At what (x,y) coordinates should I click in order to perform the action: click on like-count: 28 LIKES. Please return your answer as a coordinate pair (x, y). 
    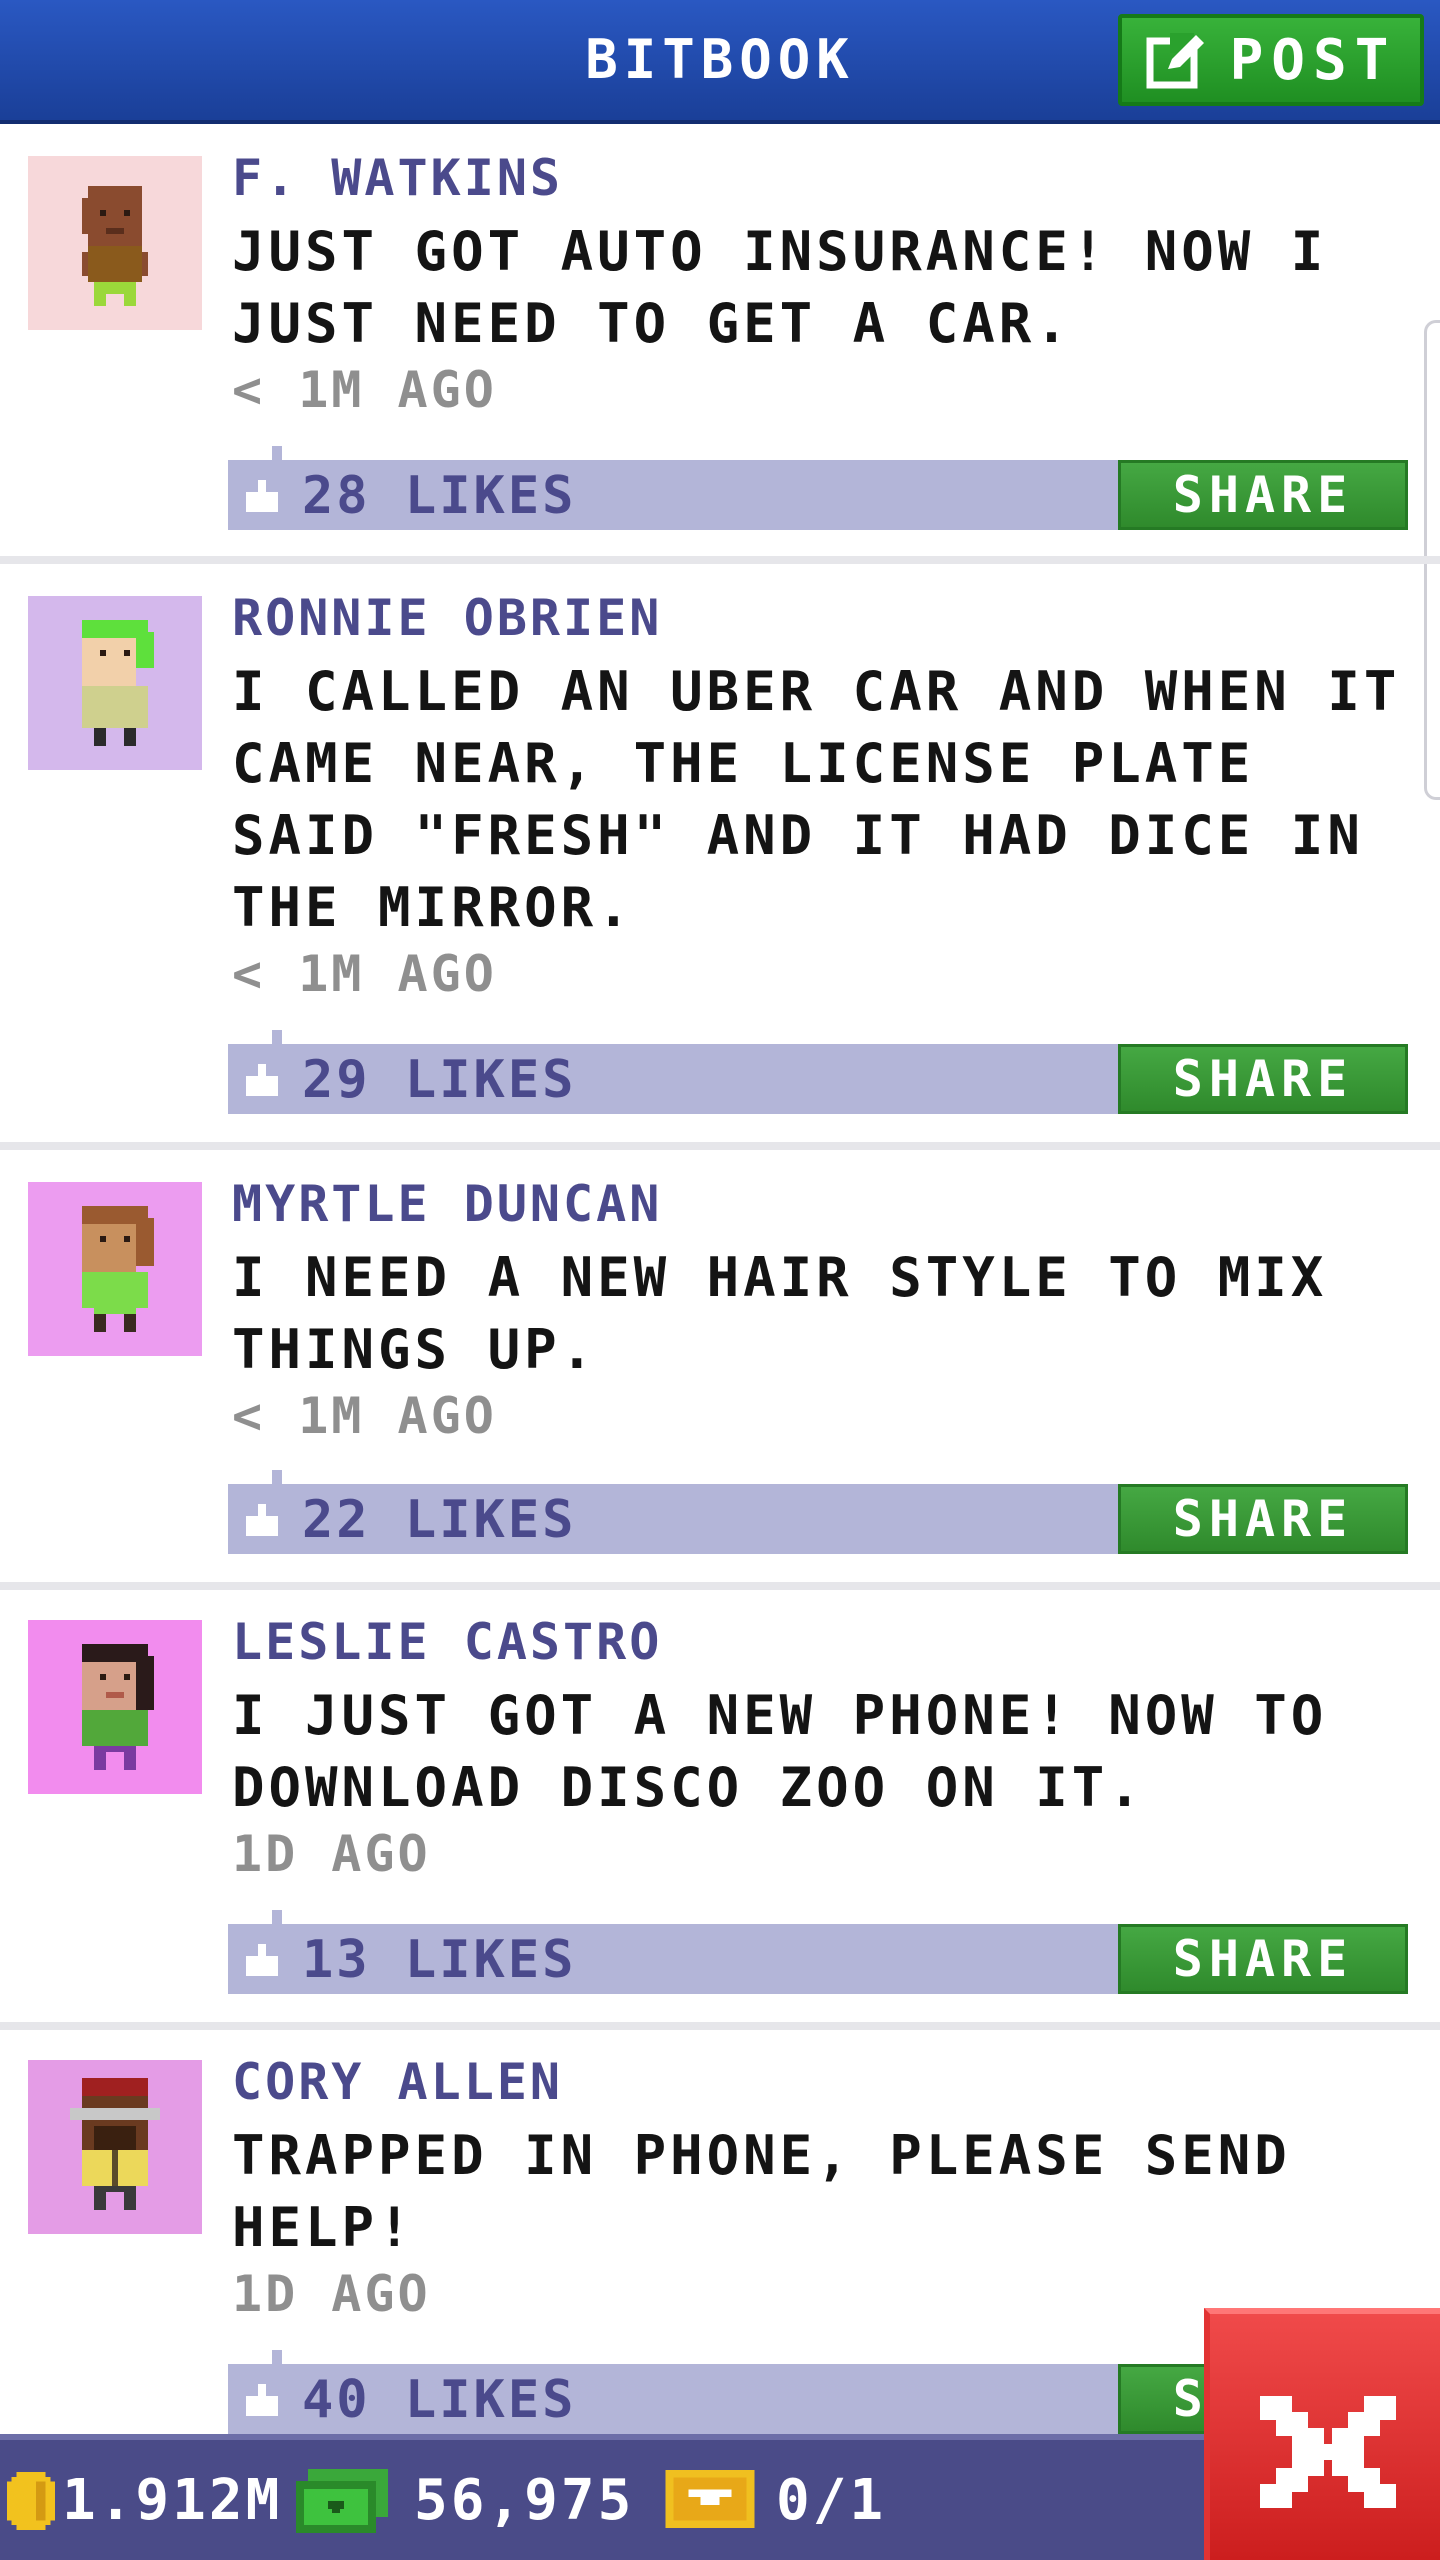
    Looking at the image, I should click on (439, 496).